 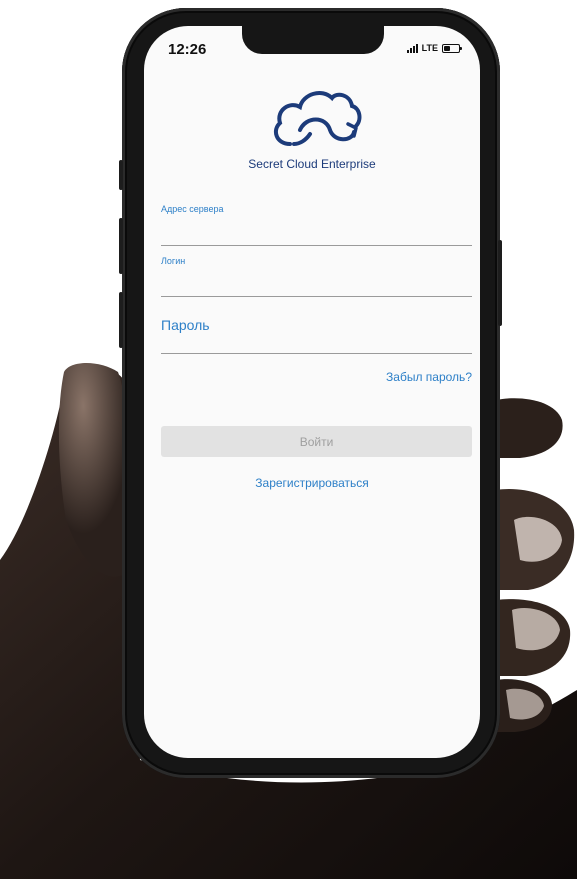 I want to click on status-time: 12:26, so click(x=187, y=49).